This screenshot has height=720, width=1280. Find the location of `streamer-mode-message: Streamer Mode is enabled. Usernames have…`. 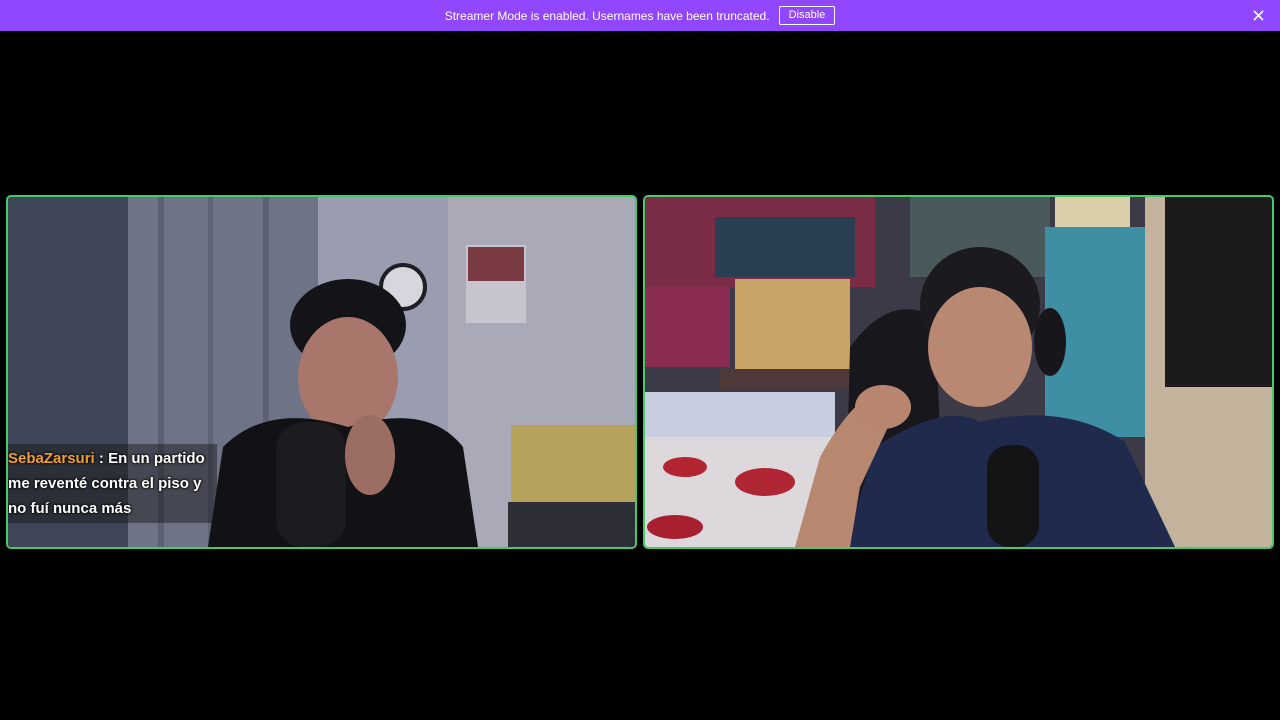

streamer-mode-message: Streamer Mode is enabled. Usernames have… is located at coordinates (607, 15).